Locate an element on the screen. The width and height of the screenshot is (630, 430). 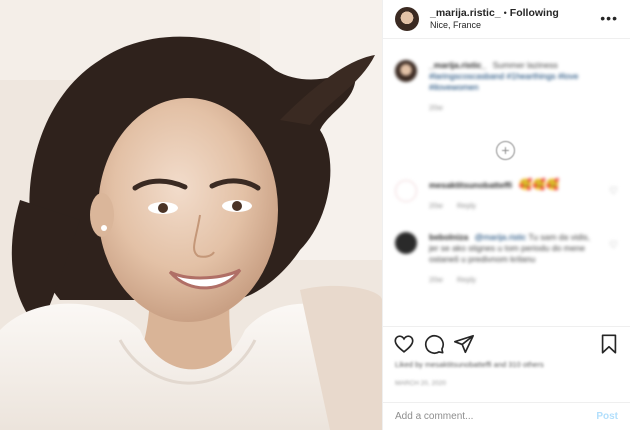
post-date: March 20, 2020 is located at coordinates (420, 383).